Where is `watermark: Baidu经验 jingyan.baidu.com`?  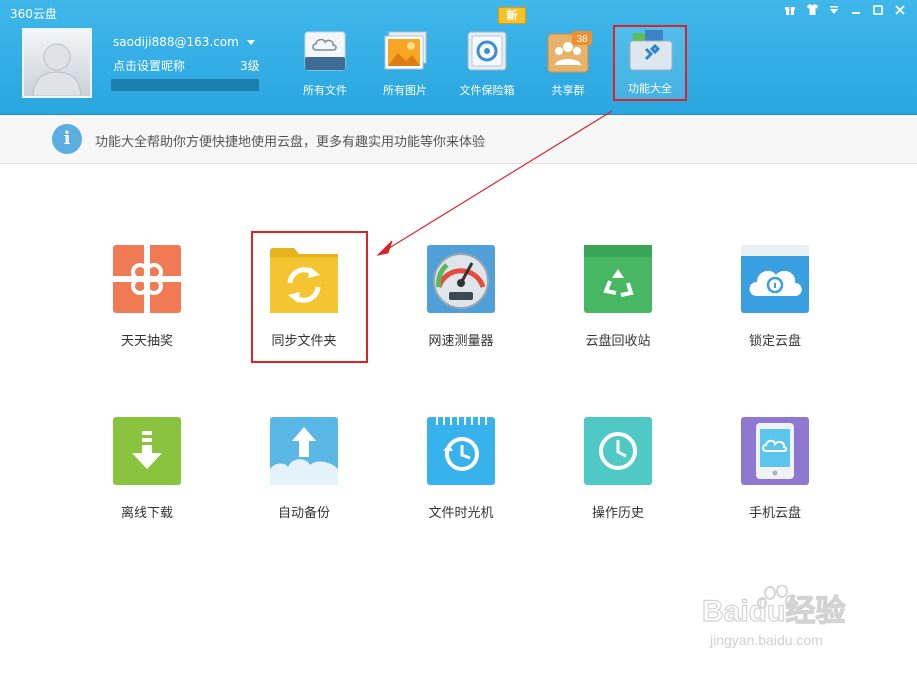
watermark: Baidu经验 jingyan.baidu.com is located at coordinates (800, 619).